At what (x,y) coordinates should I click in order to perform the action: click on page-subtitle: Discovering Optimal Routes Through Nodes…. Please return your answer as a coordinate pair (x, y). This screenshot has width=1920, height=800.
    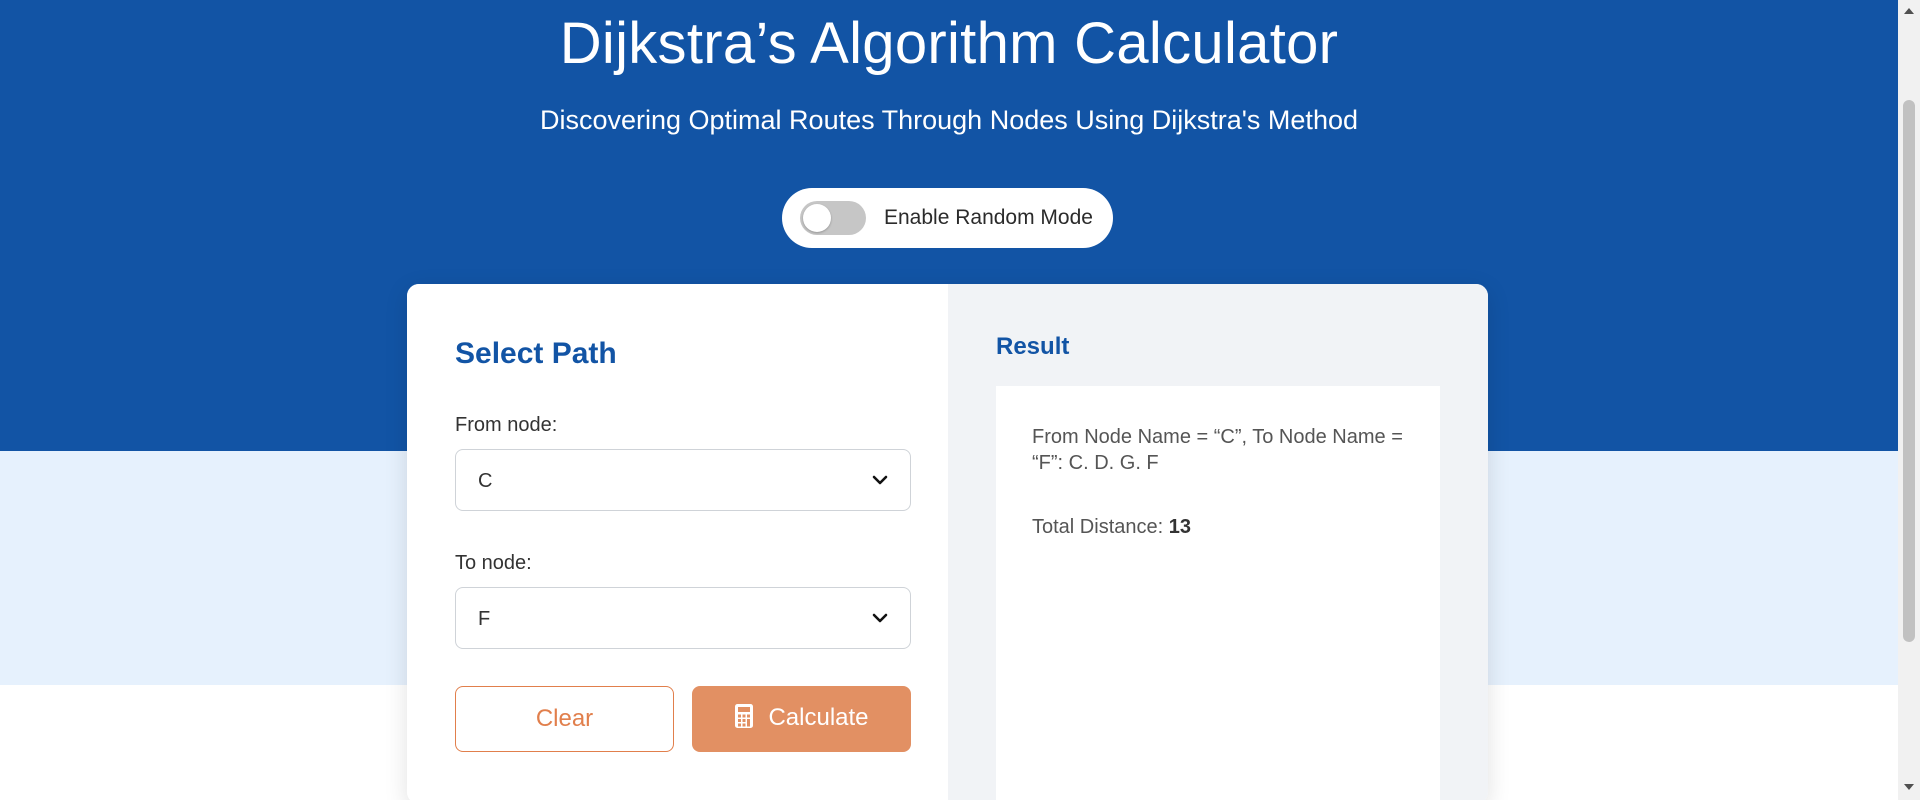
    Looking at the image, I should click on (948, 120).